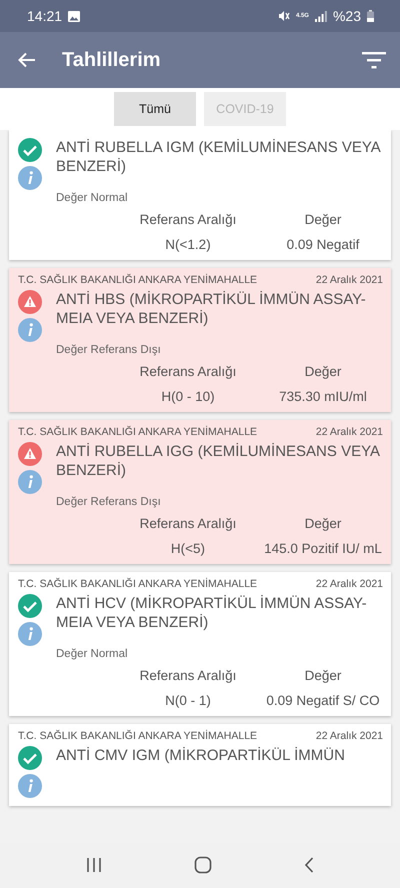 The image size is (400, 888). What do you see at coordinates (218, 461) in the screenshot?
I see `test-name: ANTİ RUBELLA IGG (KEMİLUMİNESANS VEYA BENZERİ)` at bounding box center [218, 461].